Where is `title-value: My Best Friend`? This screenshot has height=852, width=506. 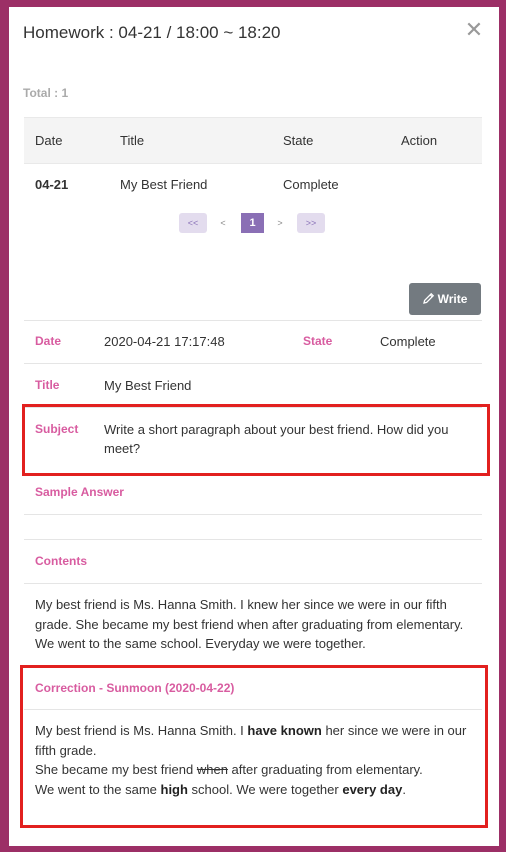 title-value: My Best Friend is located at coordinates (148, 385).